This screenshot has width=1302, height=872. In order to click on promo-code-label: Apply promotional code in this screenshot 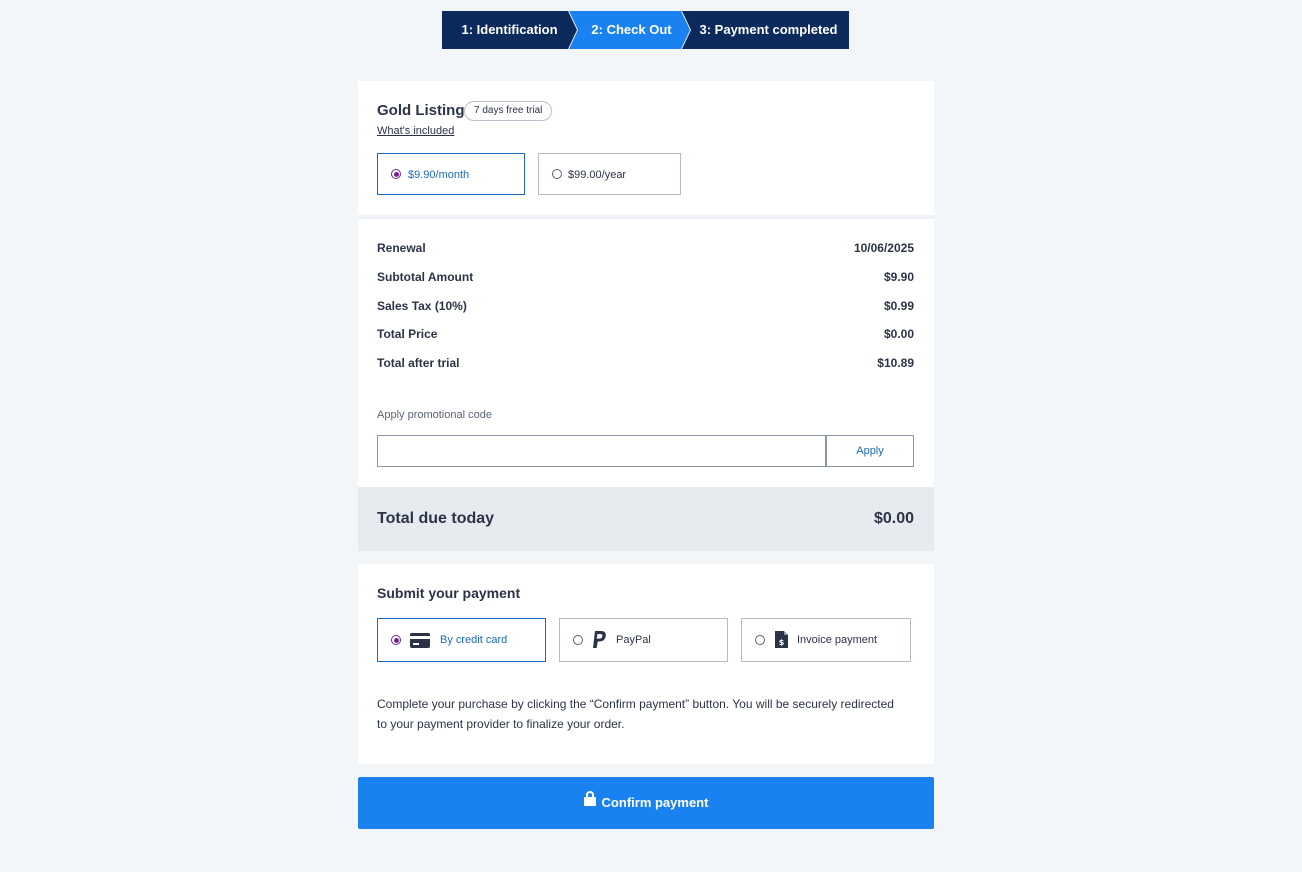, I will do `click(434, 415)`.